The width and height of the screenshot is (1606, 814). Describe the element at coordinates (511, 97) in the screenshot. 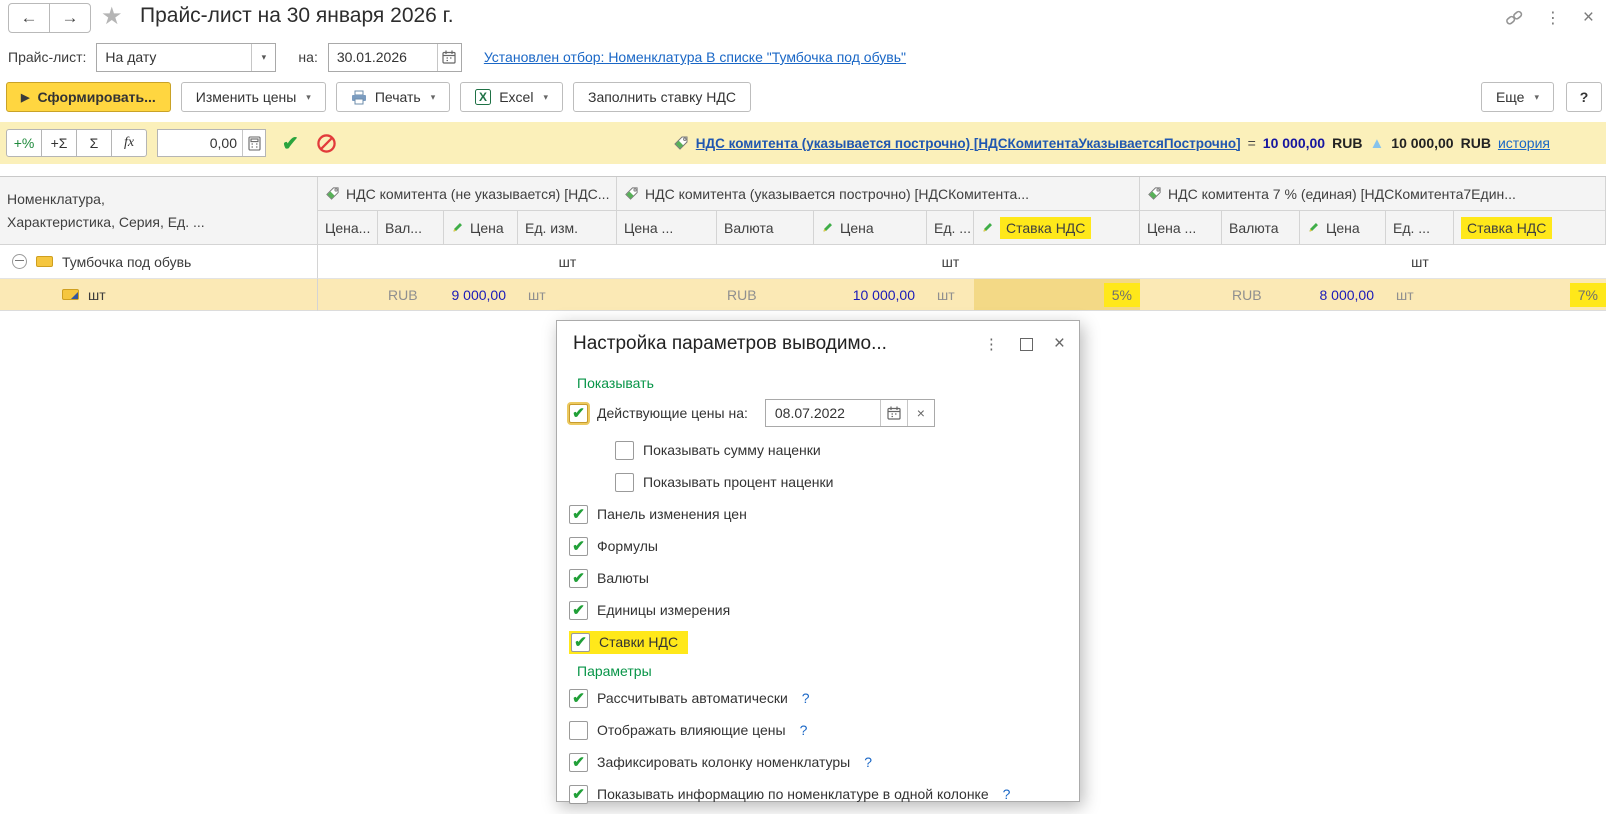

I see `excel-button: X Excel ▾` at that location.